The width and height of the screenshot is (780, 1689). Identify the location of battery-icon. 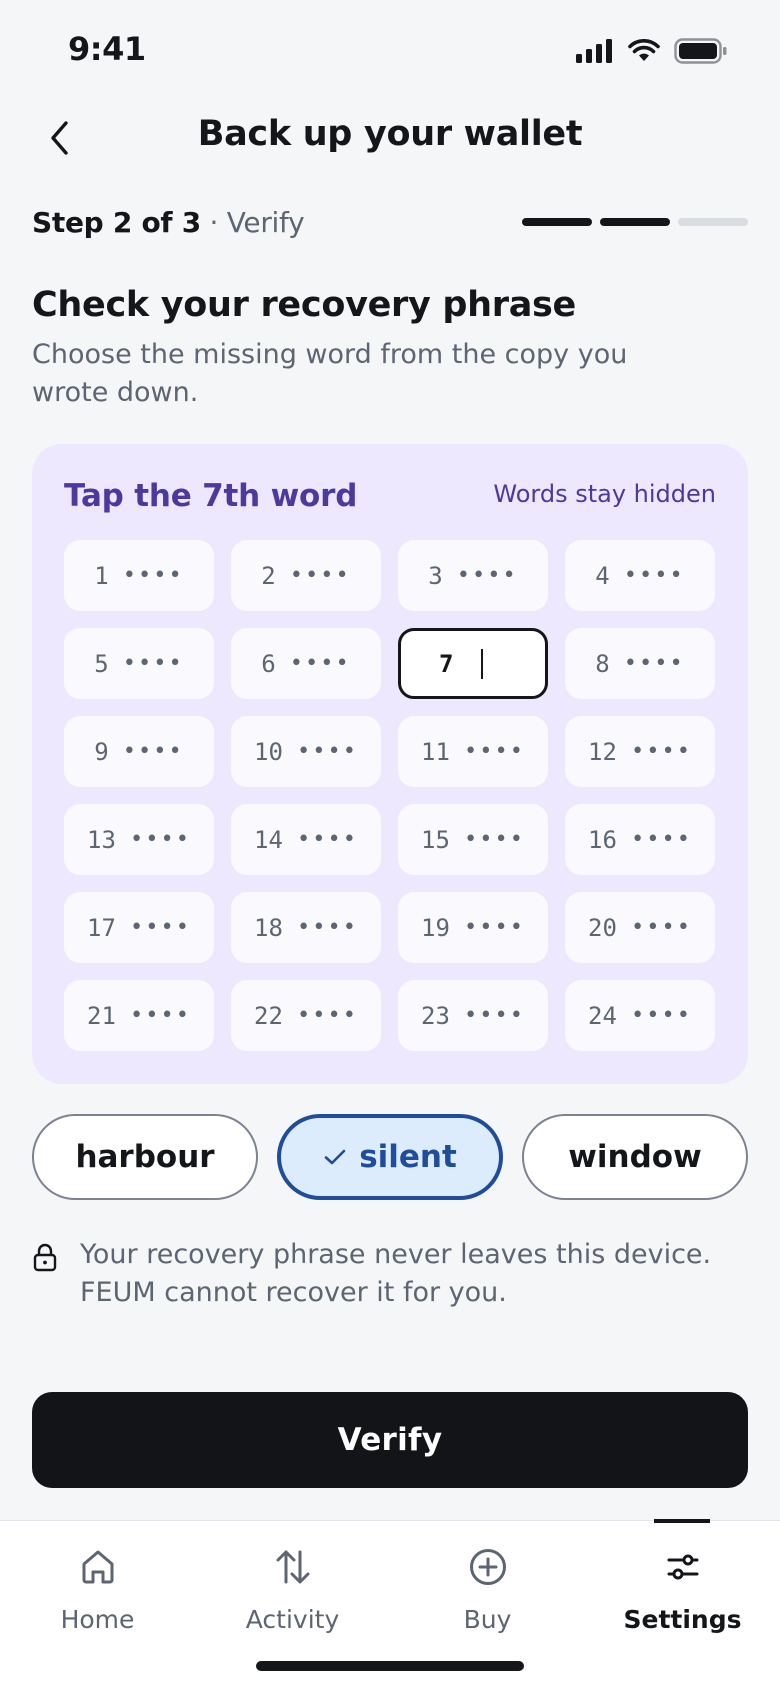
(700, 51).